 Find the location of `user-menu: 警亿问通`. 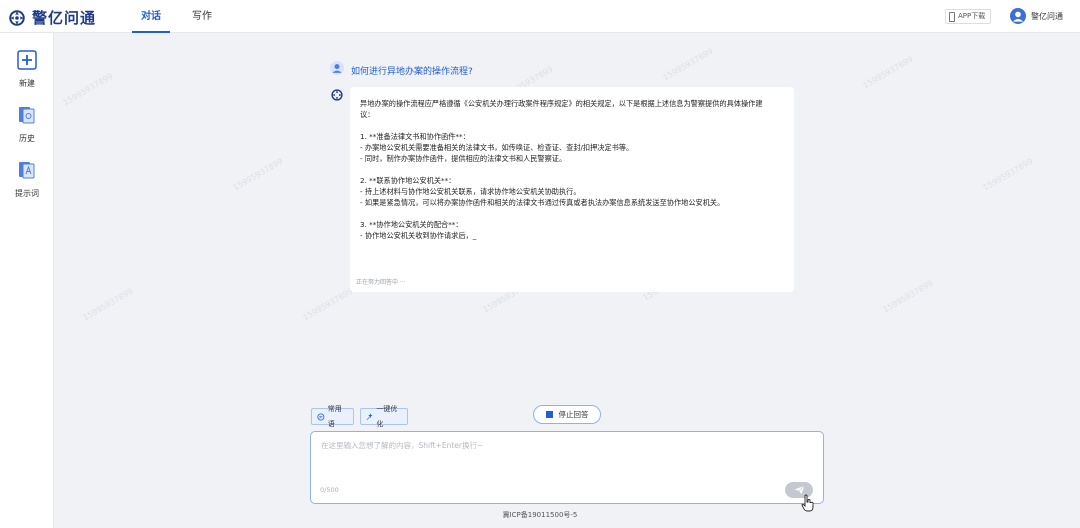

user-menu: 警亿问通 is located at coordinates (1036, 16).